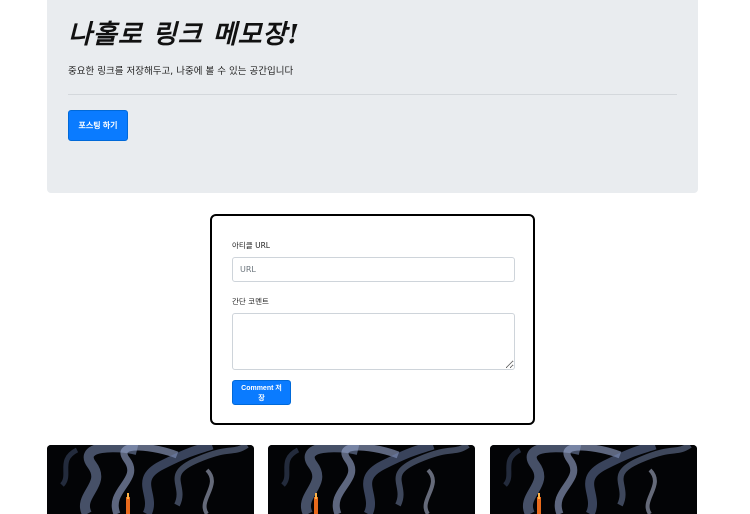 The image size is (750, 514). Describe the element at coordinates (251, 245) in the screenshot. I see `url-label: 아티클 URL` at that location.